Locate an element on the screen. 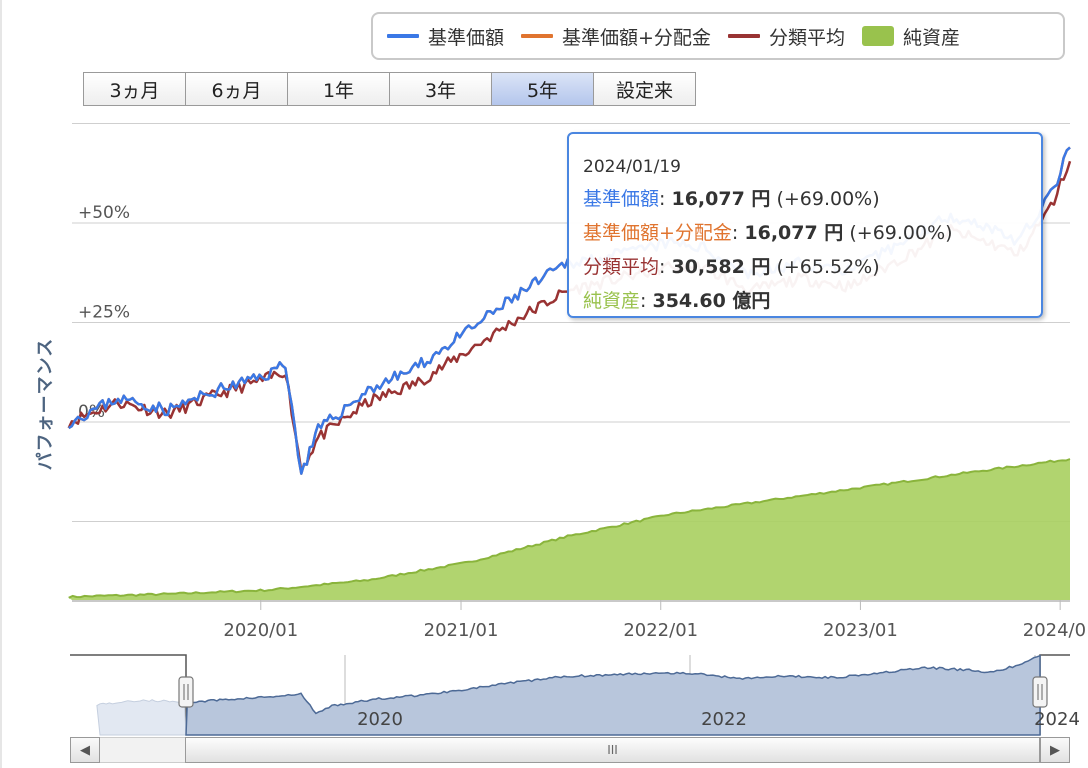 This screenshot has height=768, width=1088. navigator-handle-right is located at coordinates (1040, 692).